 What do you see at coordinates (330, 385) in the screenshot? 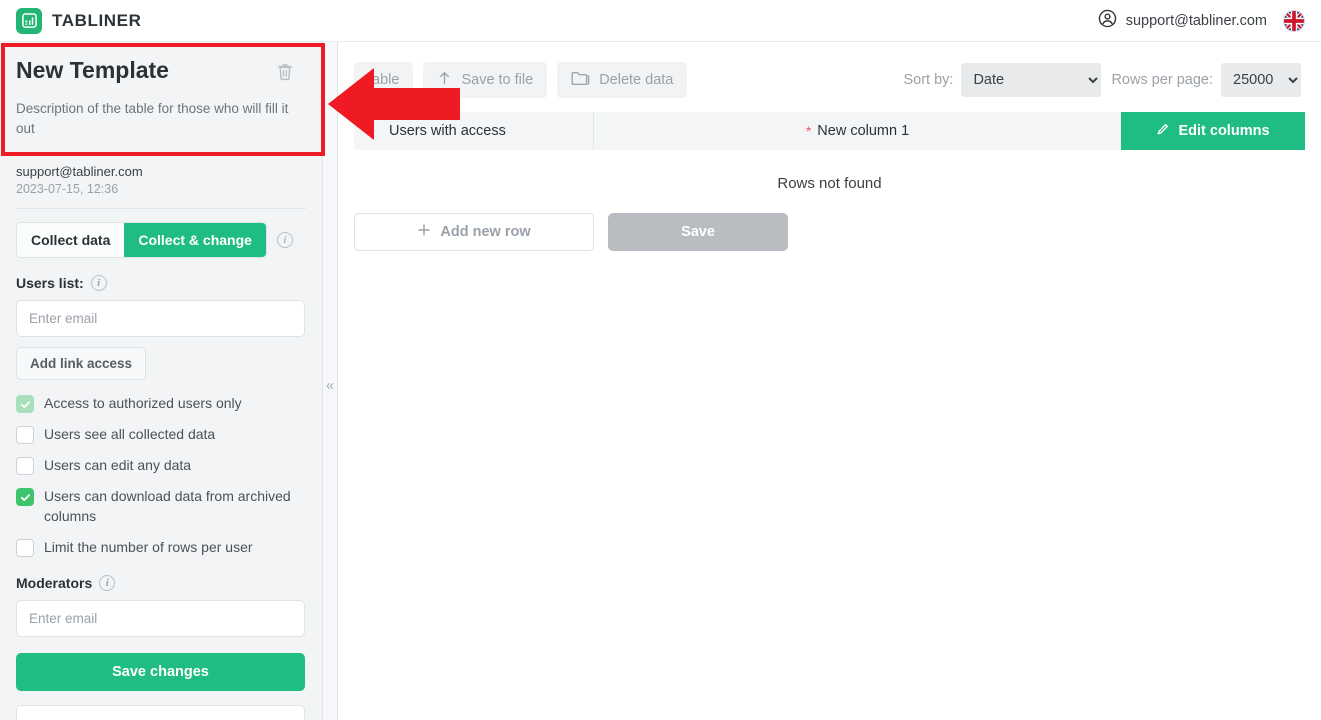
I see `chevron-double-left-icon: «` at bounding box center [330, 385].